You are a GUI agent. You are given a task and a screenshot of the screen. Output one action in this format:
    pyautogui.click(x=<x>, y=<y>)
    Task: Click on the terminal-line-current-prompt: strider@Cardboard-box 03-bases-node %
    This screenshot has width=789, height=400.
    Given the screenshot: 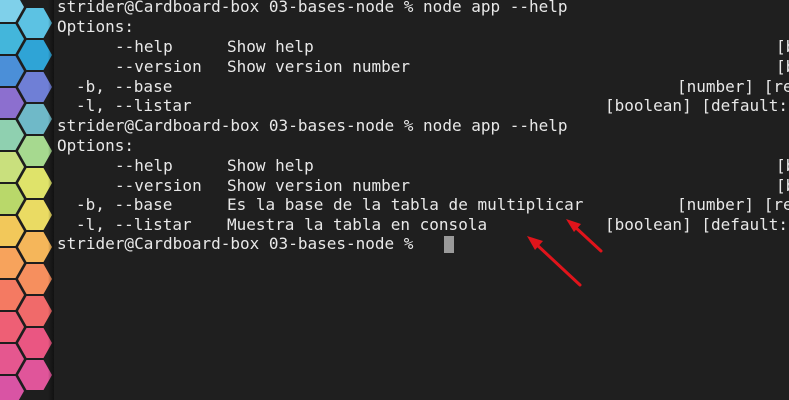 What is the action you would take?
    pyautogui.click(x=255, y=244)
    